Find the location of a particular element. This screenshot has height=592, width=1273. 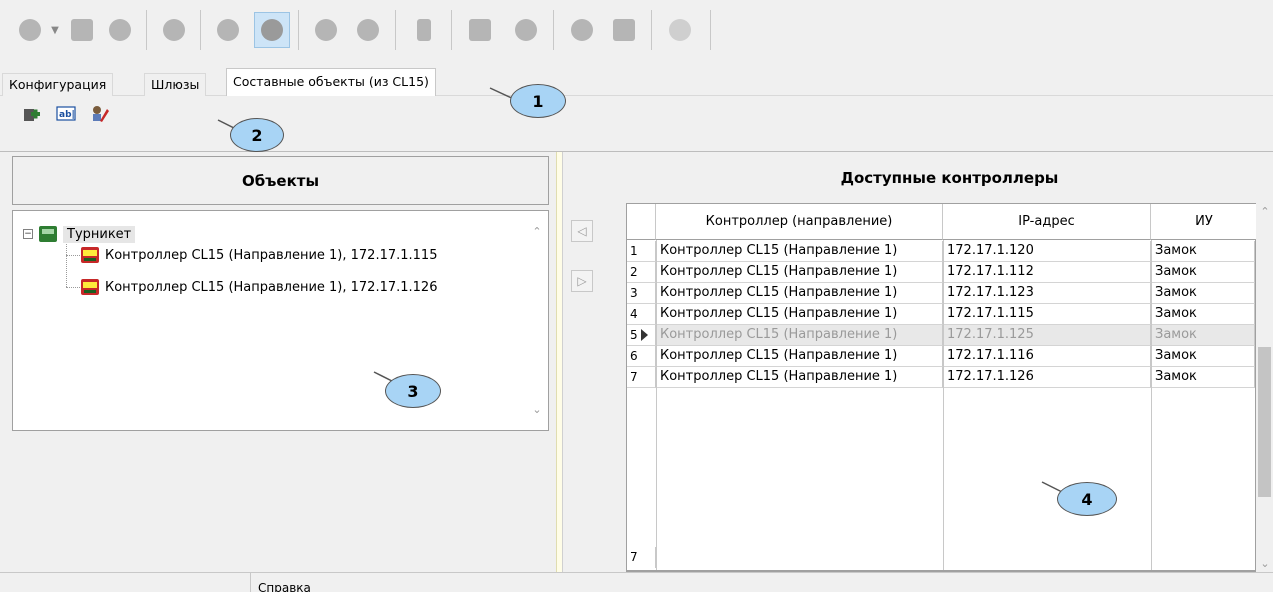

controllers-header: Доступные контроллеры is located at coordinates (949, 177).